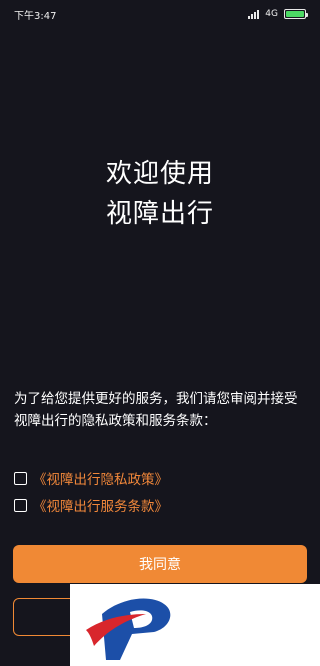 The image size is (320, 666). I want to click on welcome-title: 欢迎使用 视障出行, so click(160, 194).